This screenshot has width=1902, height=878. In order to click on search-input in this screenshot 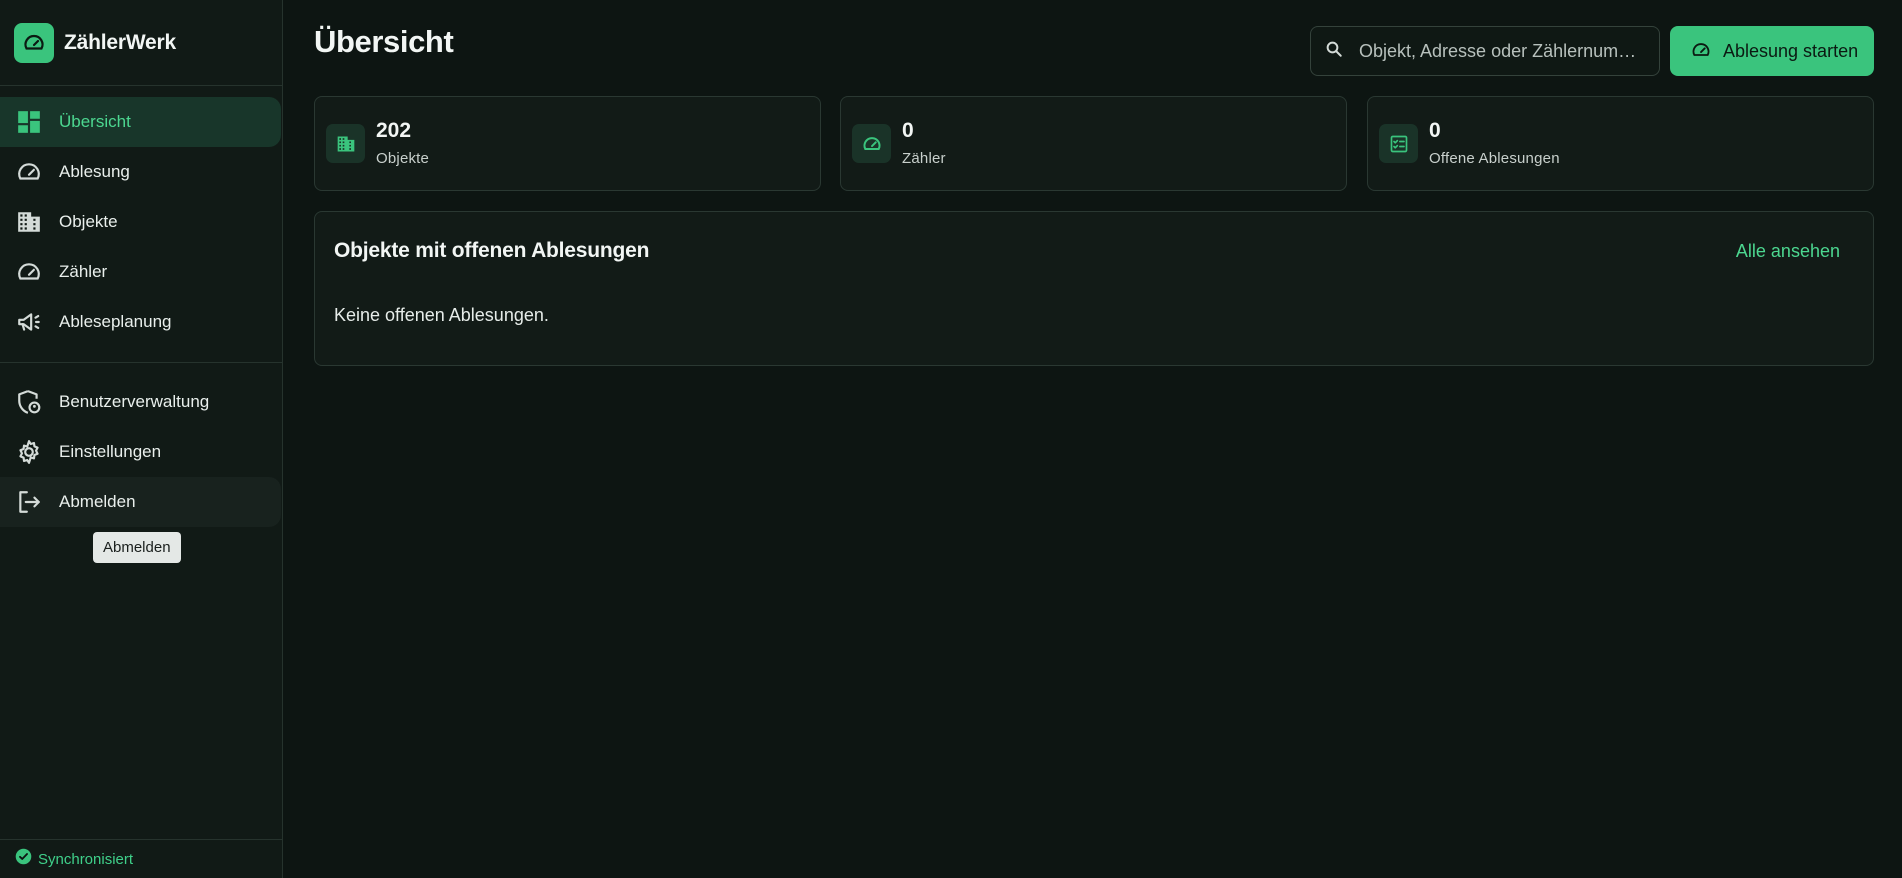, I will do `click(1504, 51)`.